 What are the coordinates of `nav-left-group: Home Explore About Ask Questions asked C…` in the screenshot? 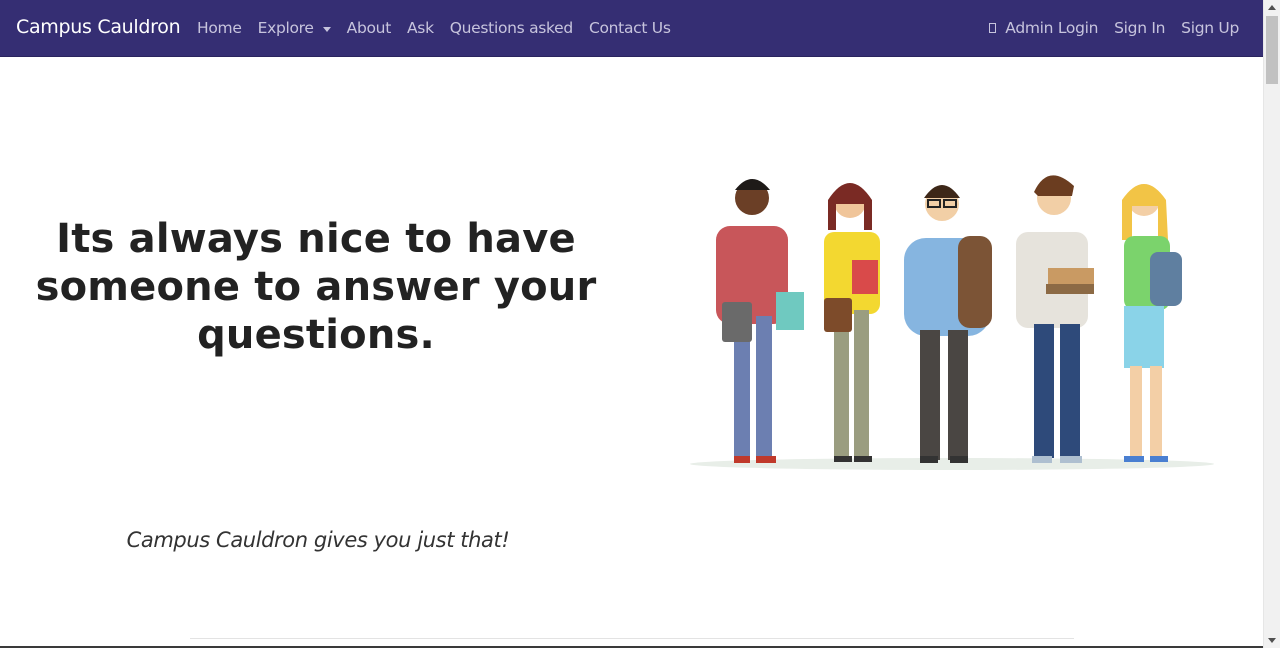 It's located at (434, 28).